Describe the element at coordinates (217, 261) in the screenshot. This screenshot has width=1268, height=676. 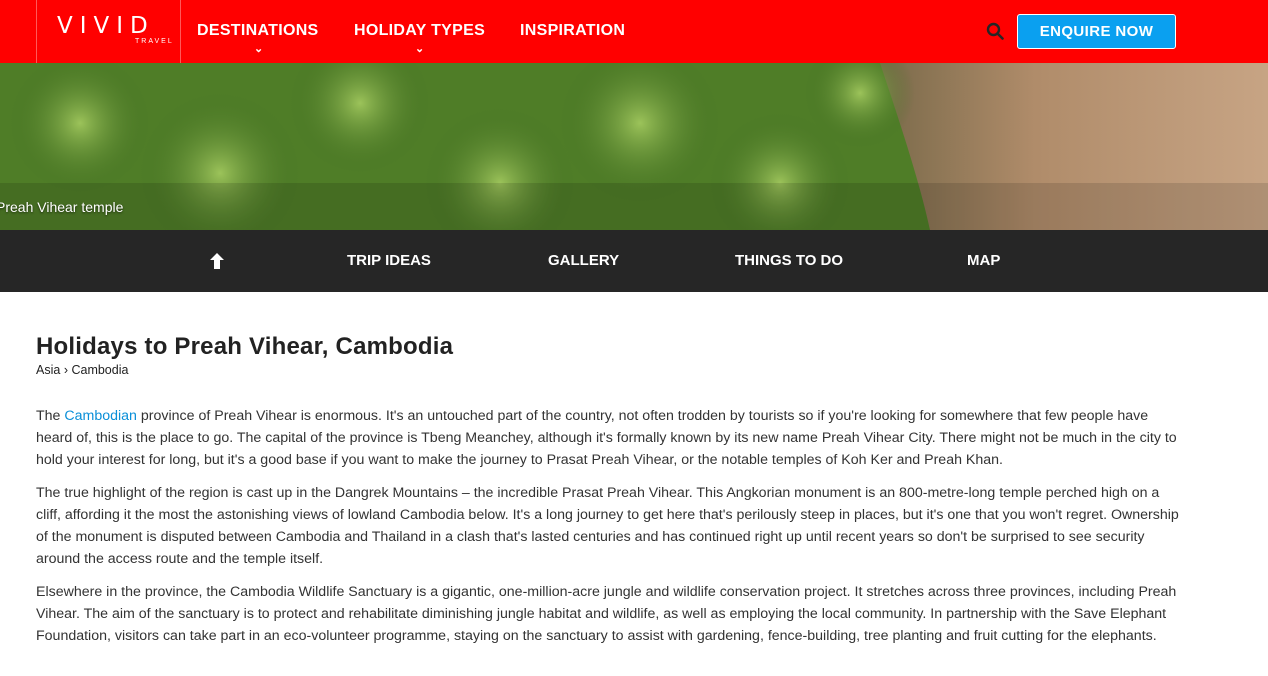
I see `arrow-up-icon` at that location.